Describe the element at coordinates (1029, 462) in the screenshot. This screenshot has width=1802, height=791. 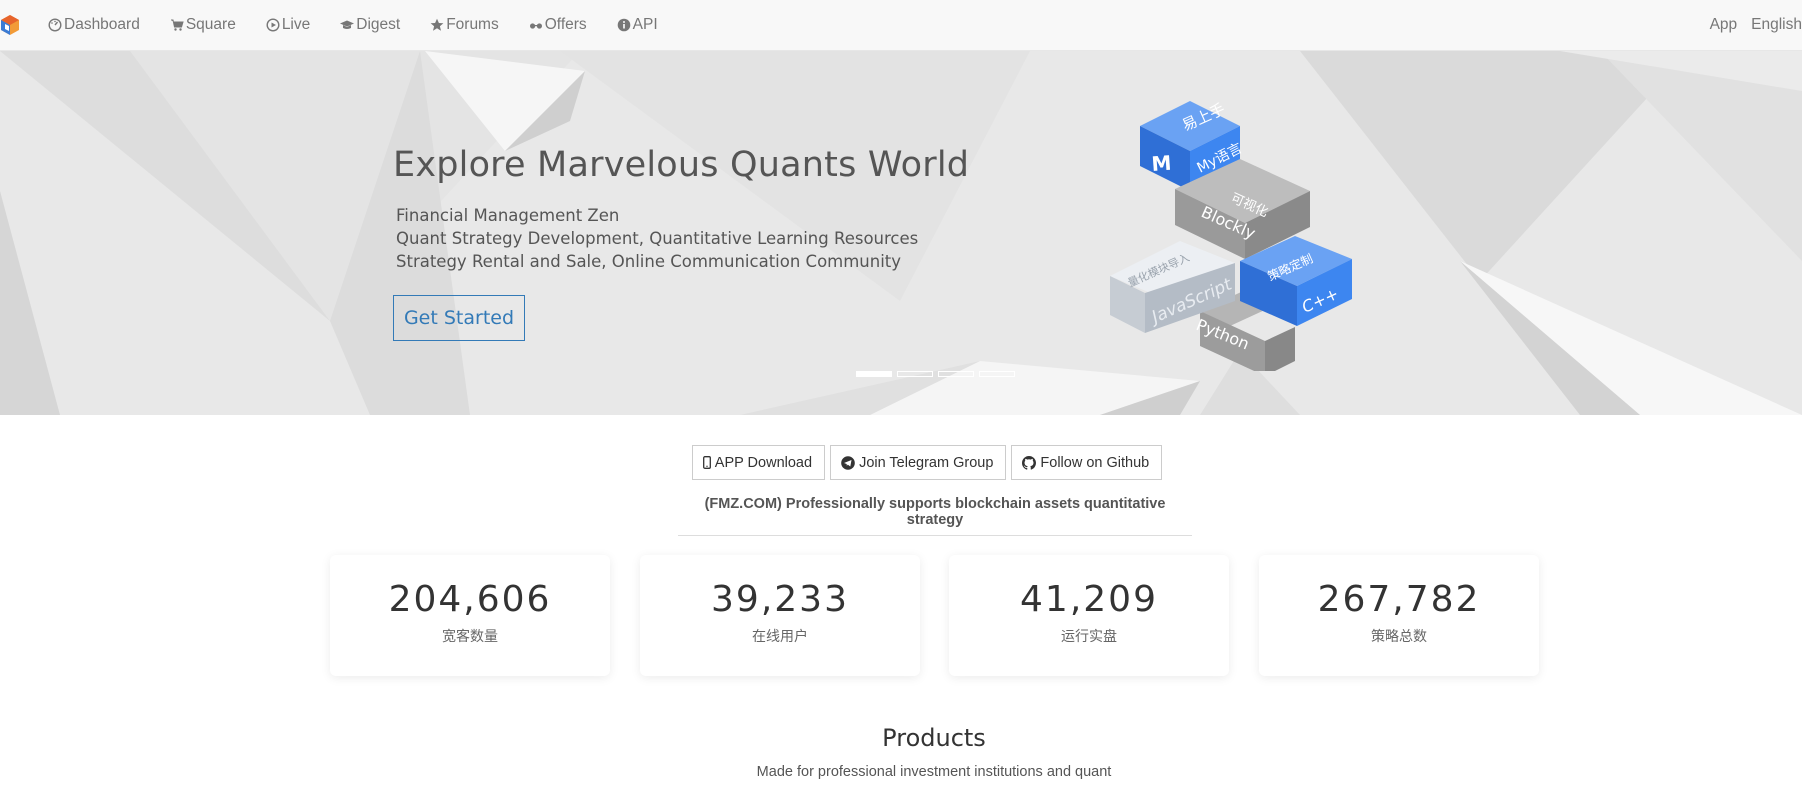
I see `github-icon` at that location.